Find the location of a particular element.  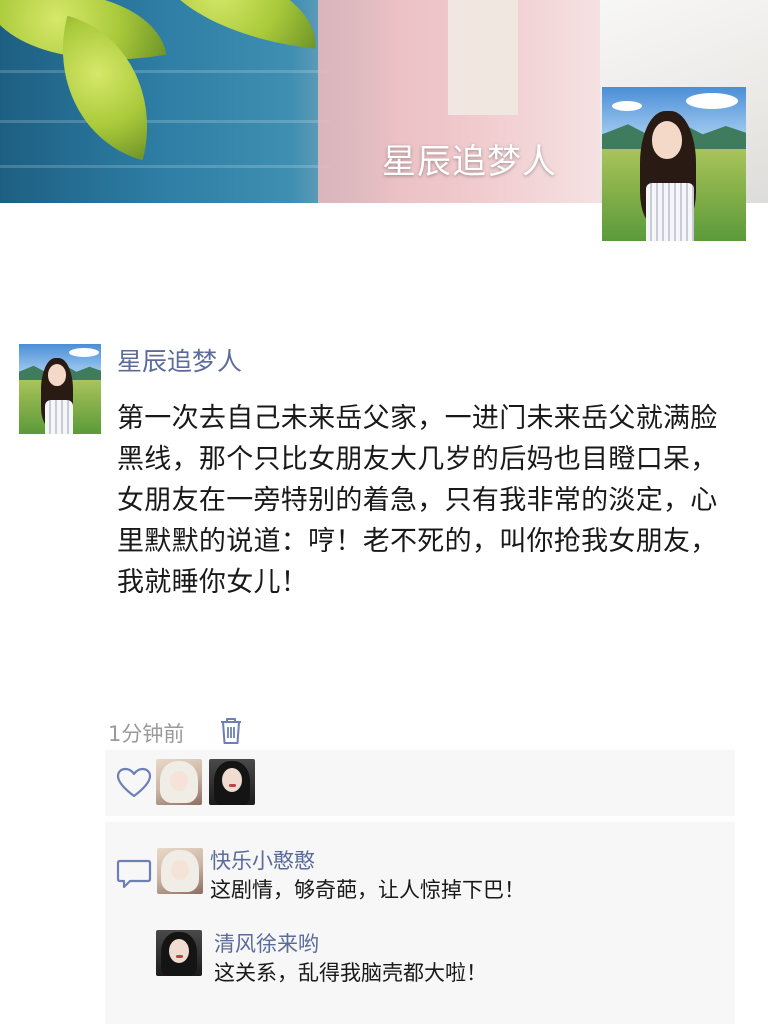

trash-icon is located at coordinates (231, 731).